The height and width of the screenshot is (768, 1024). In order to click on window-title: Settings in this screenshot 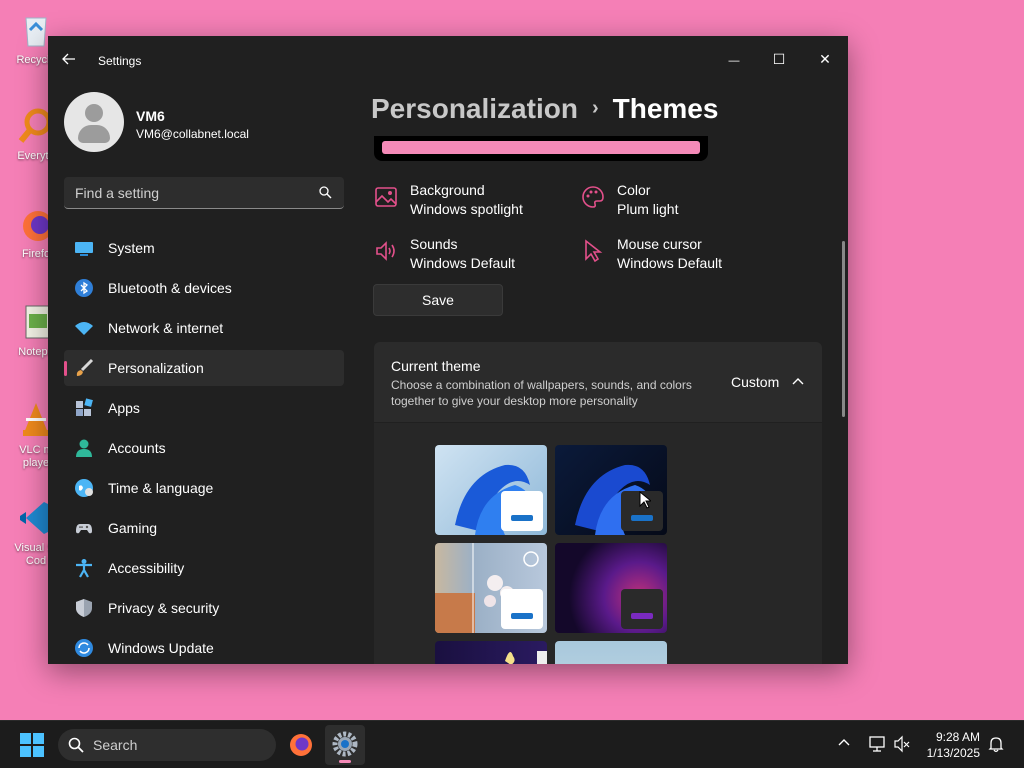, I will do `click(120, 61)`.